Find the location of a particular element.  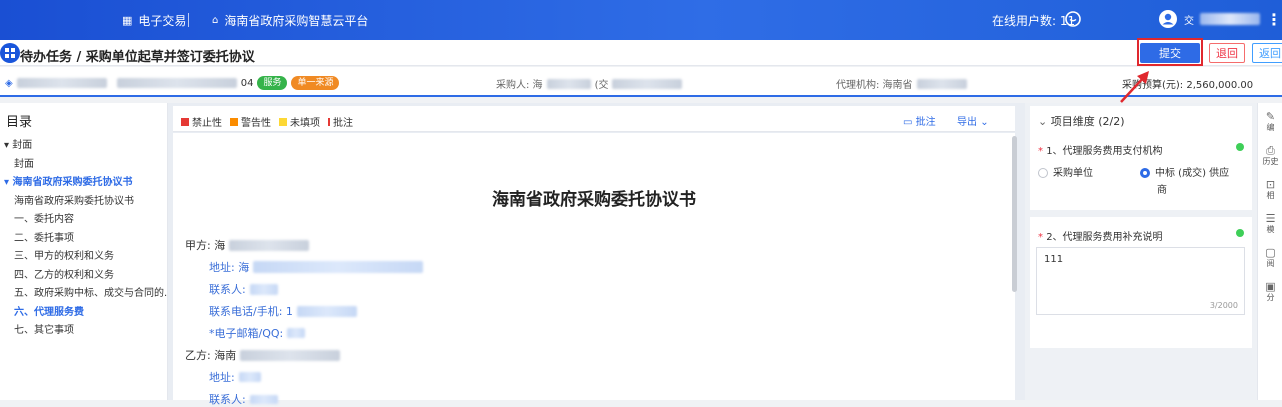

contact-a-line: 联系人: is located at coordinates (243, 289).